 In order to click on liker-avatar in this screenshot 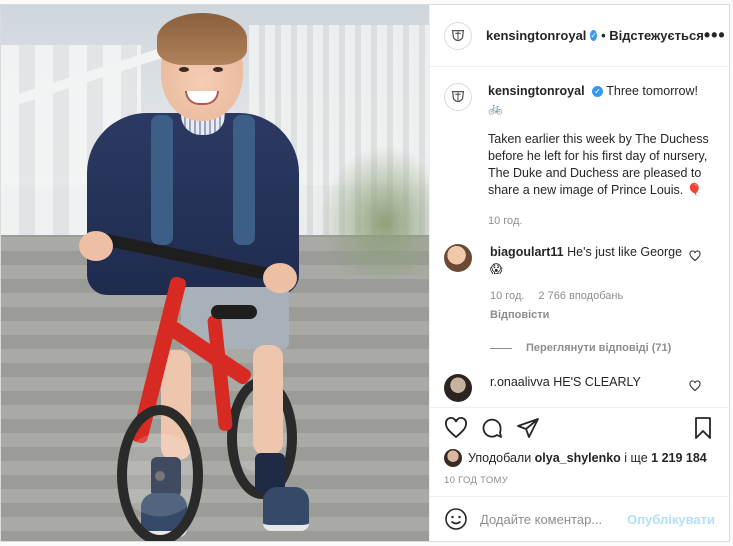, I will do `click(453, 458)`.